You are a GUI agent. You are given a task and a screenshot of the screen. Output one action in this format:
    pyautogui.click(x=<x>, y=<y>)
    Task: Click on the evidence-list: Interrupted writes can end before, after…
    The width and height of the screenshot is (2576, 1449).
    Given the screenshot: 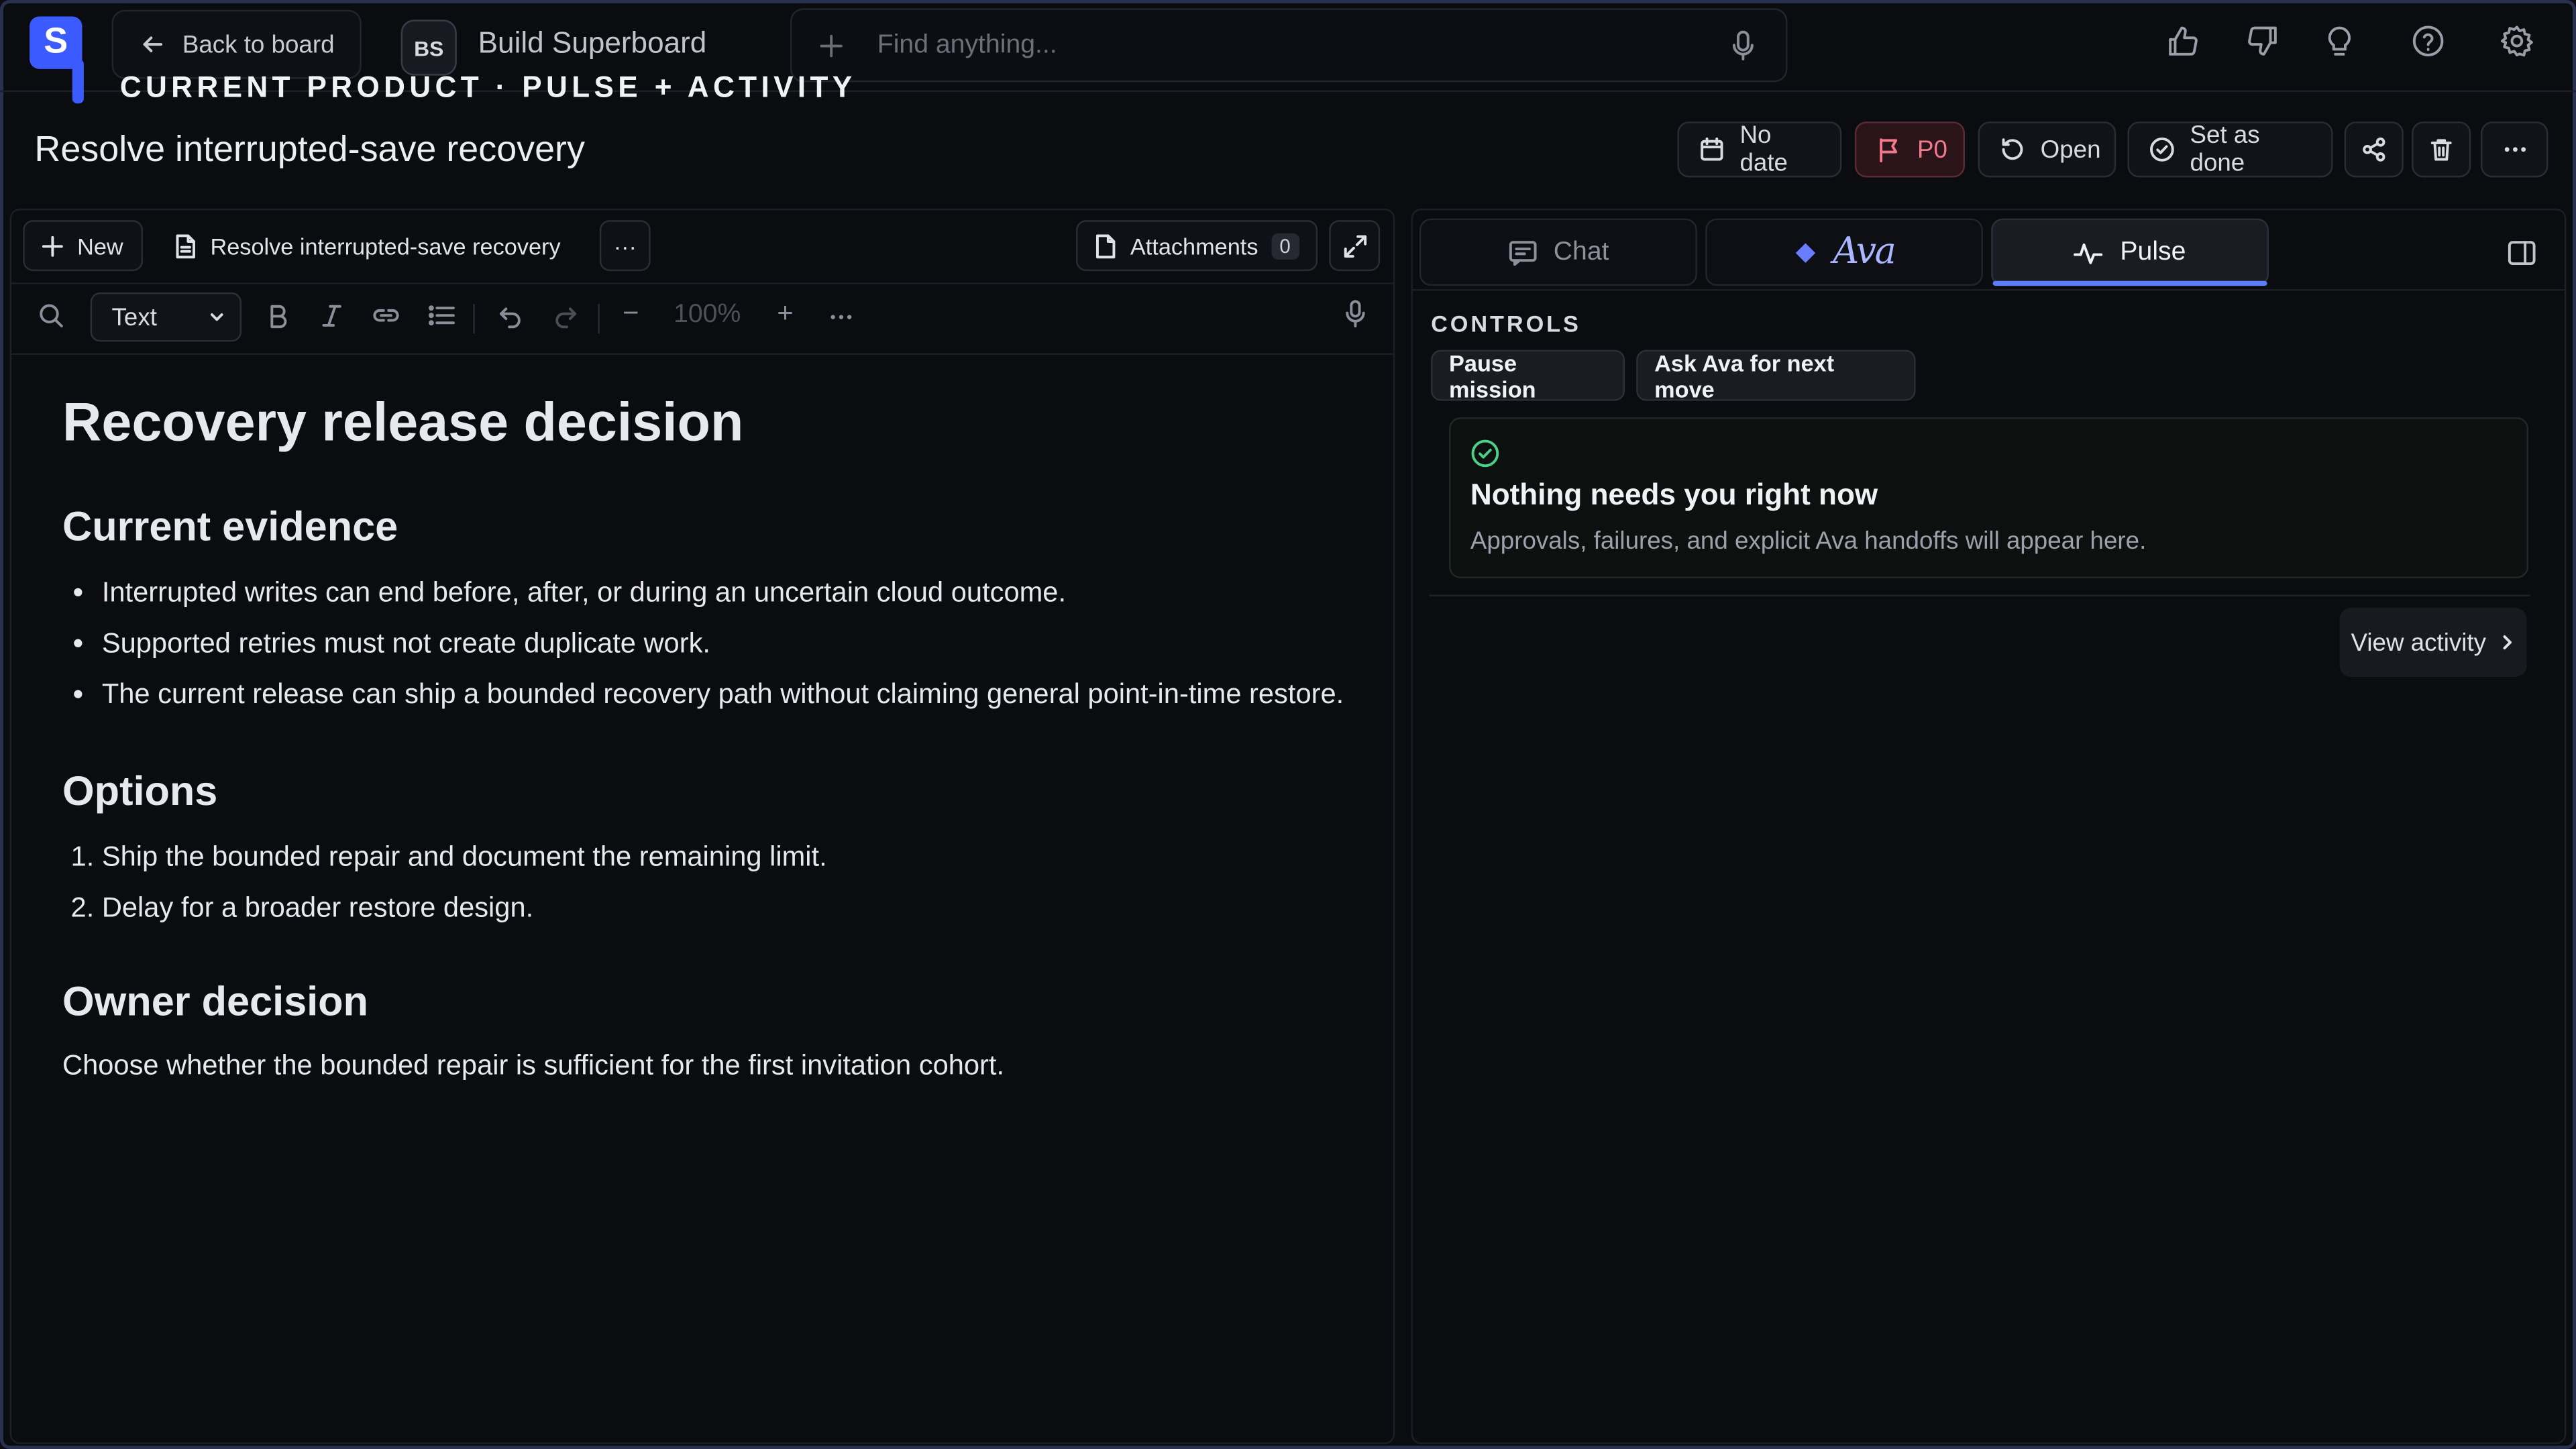 What is the action you would take?
    pyautogui.click(x=703, y=643)
    